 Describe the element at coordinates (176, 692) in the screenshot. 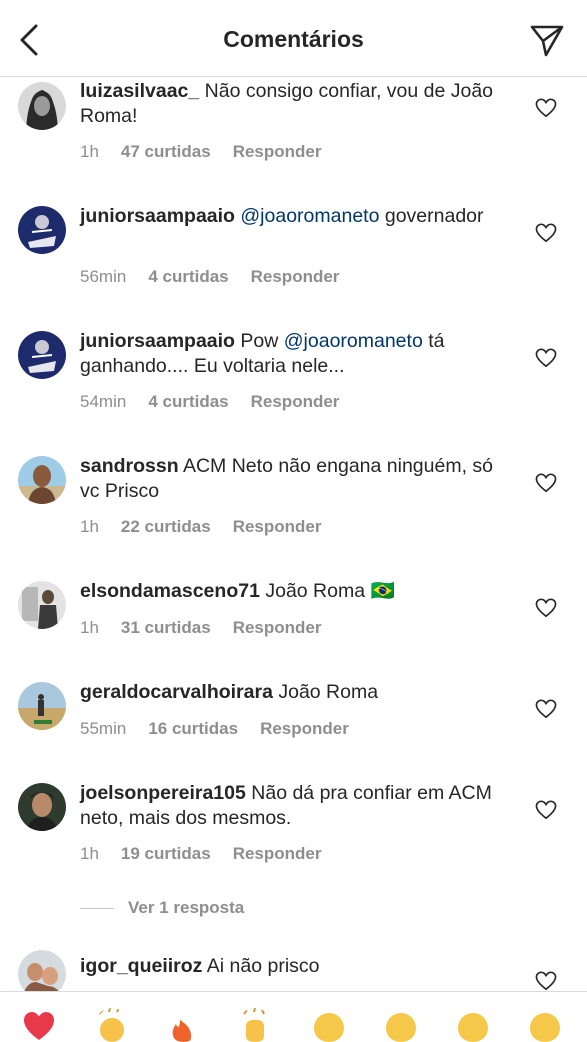

I see `comment-username: geraldocarvalhoirara` at that location.